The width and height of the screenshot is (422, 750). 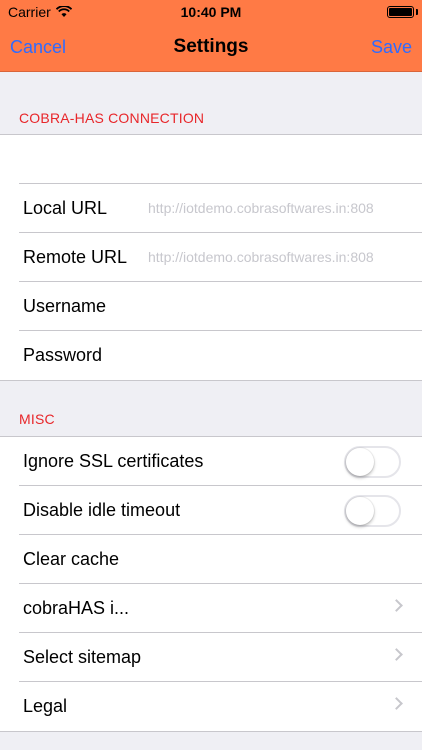 I want to click on select-sitemap-row: Select sitemap, so click(x=211, y=657).